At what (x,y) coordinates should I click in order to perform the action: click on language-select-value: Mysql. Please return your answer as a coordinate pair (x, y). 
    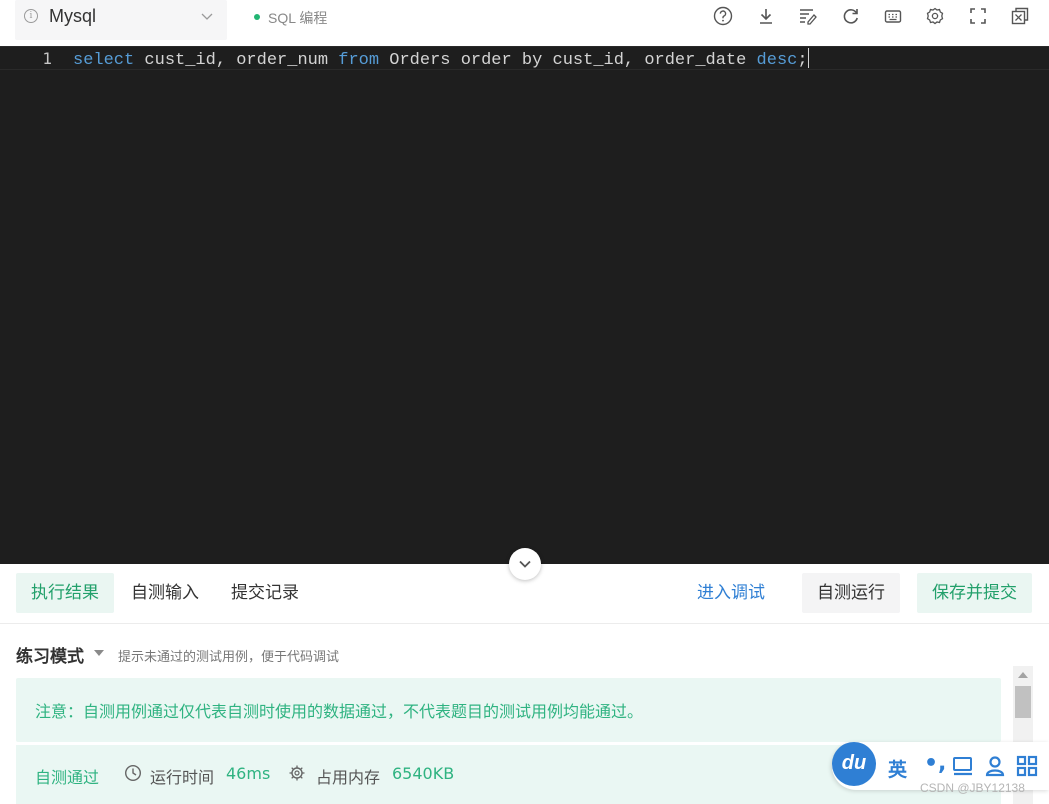
    Looking at the image, I should click on (73, 16).